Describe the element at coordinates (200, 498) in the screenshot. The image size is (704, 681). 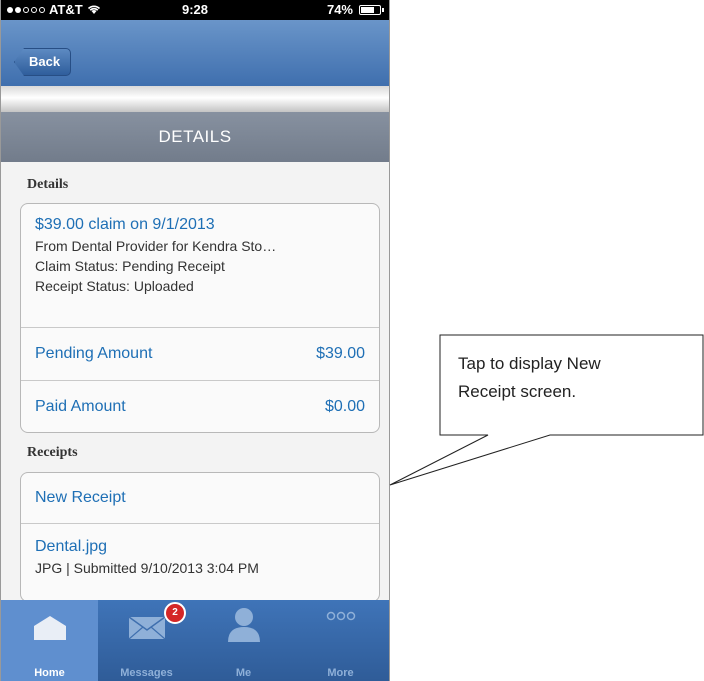
I see `new-receipt-row: New Receipt` at that location.